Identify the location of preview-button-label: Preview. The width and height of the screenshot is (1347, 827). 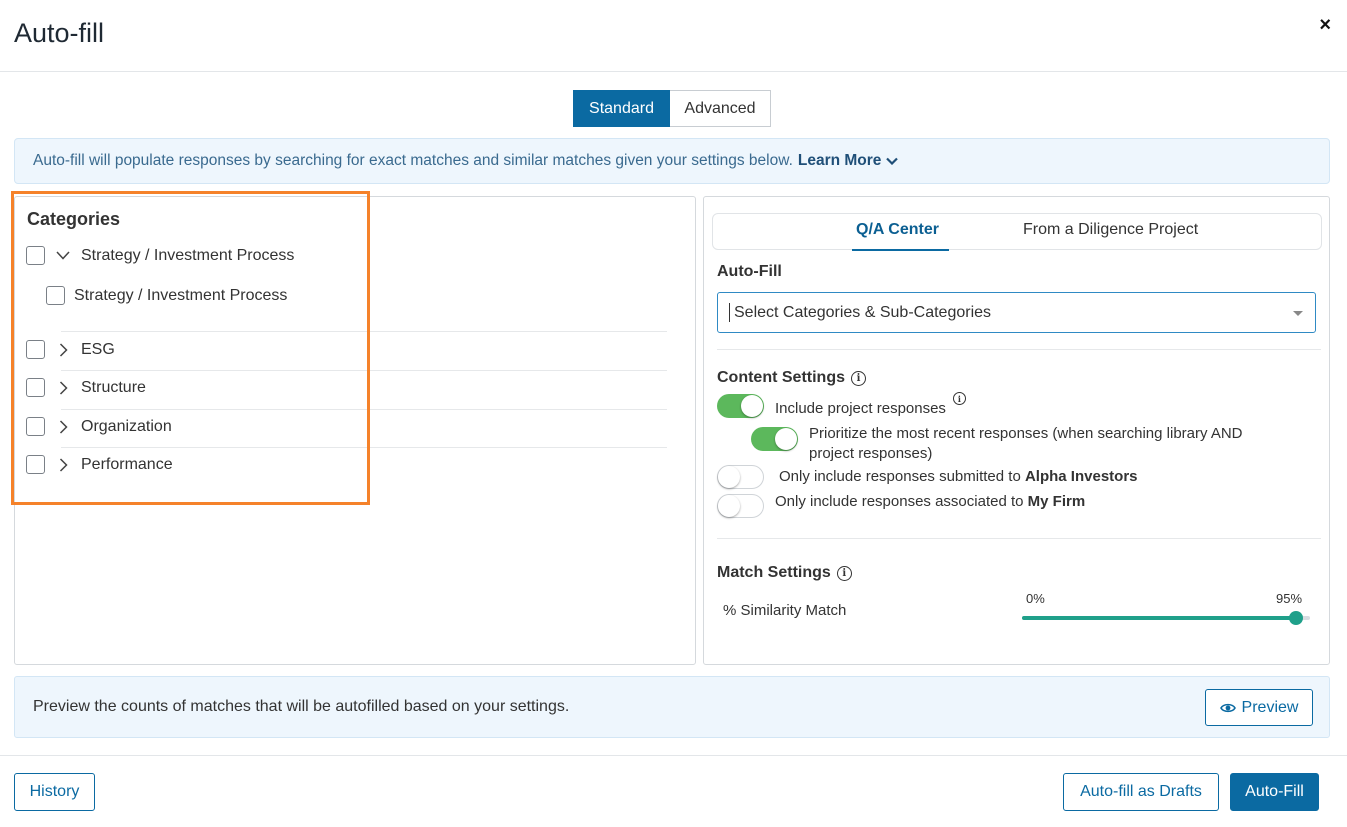
(1270, 707).